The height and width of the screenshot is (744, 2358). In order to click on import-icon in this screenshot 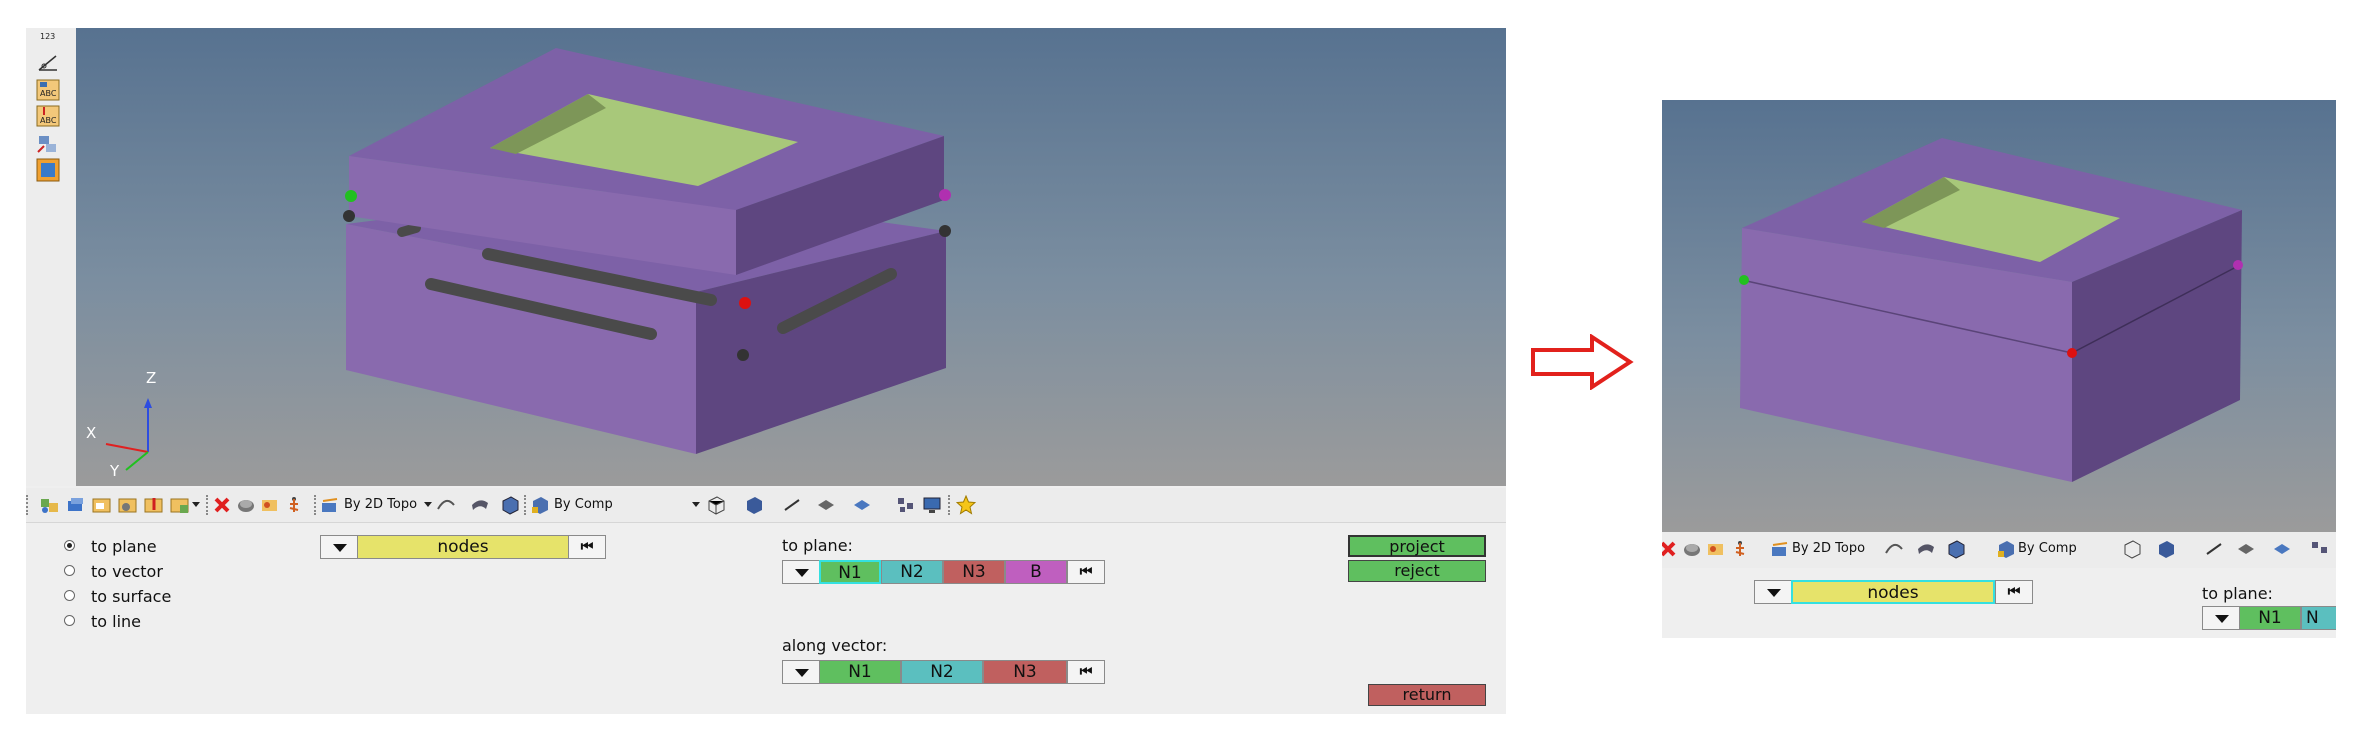, I will do `click(180, 505)`.